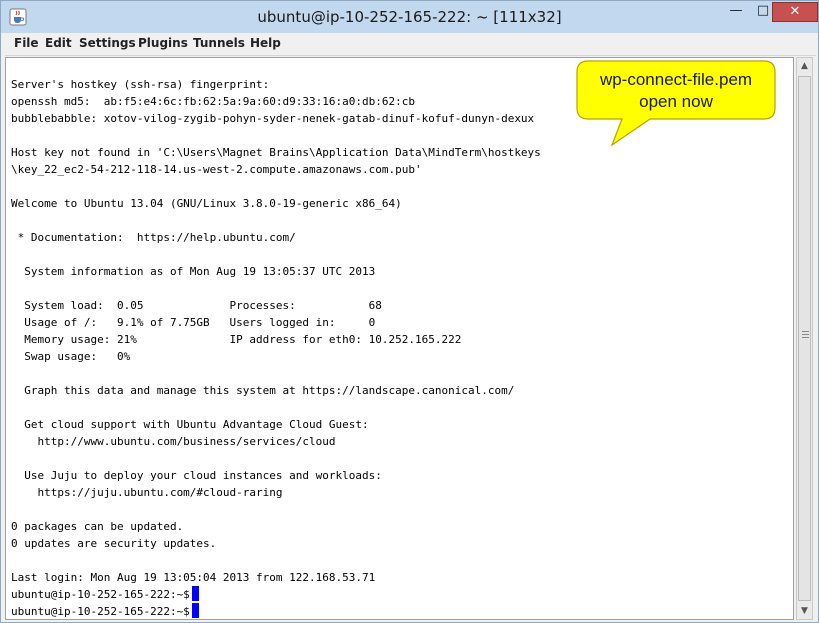 The height and width of the screenshot is (623, 819). Describe the element at coordinates (58, 43) in the screenshot. I see `menu-edit: Edit` at that location.